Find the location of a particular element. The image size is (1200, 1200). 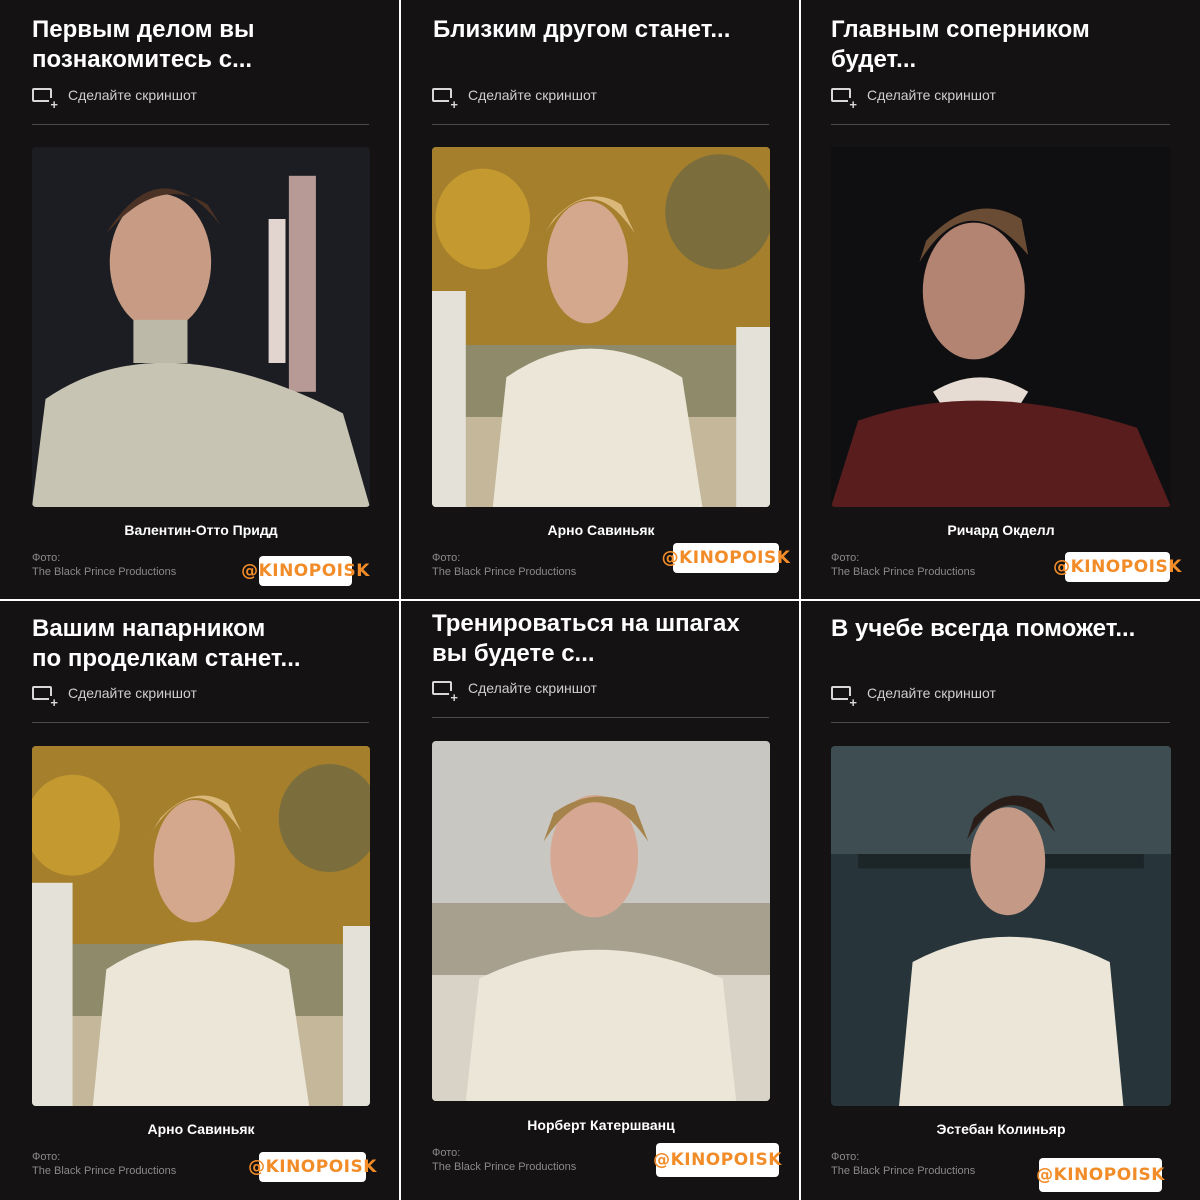

character-name: Эстебан Колиньяр is located at coordinates (1001, 1129).